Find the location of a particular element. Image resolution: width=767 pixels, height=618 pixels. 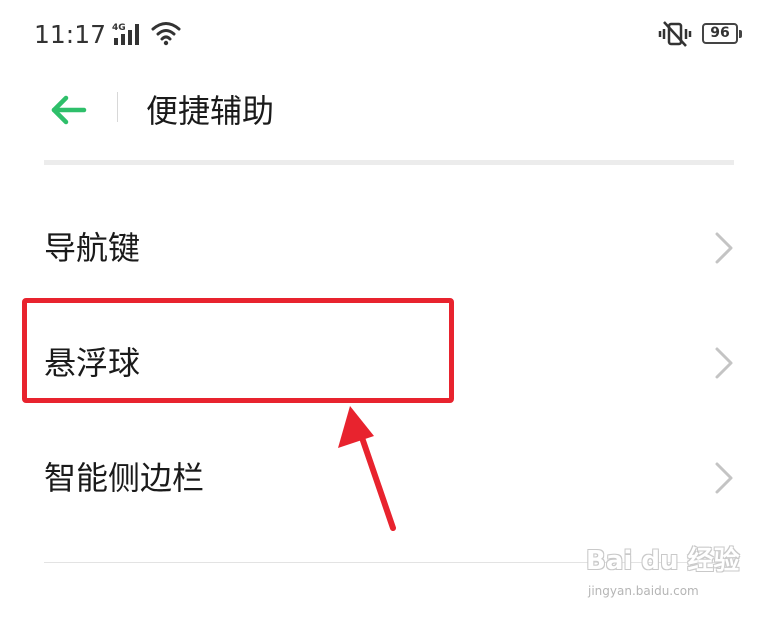

battery-level: 96 is located at coordinates (720, 33).